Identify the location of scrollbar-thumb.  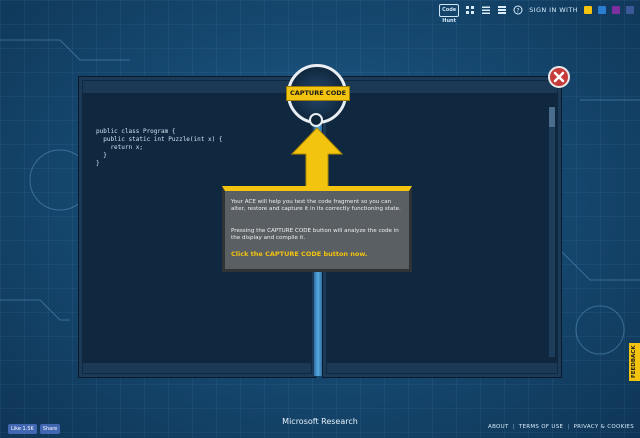
(552, 117).